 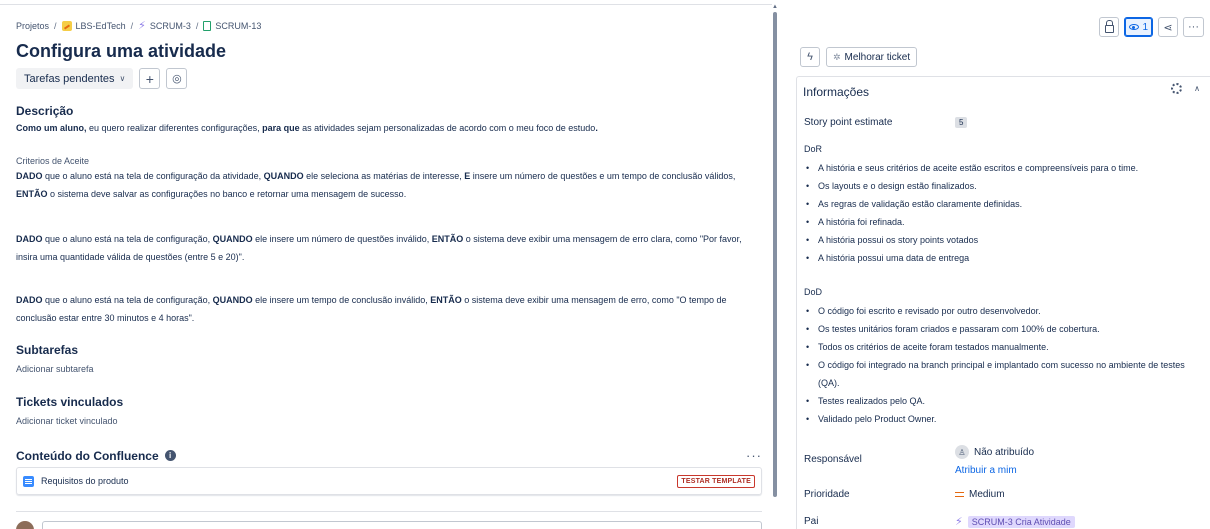 What do you see at coordinates (121, 51) in the screenshot?
I see `issue-title: Configura uma atividade` at bounding box center [121, 51].